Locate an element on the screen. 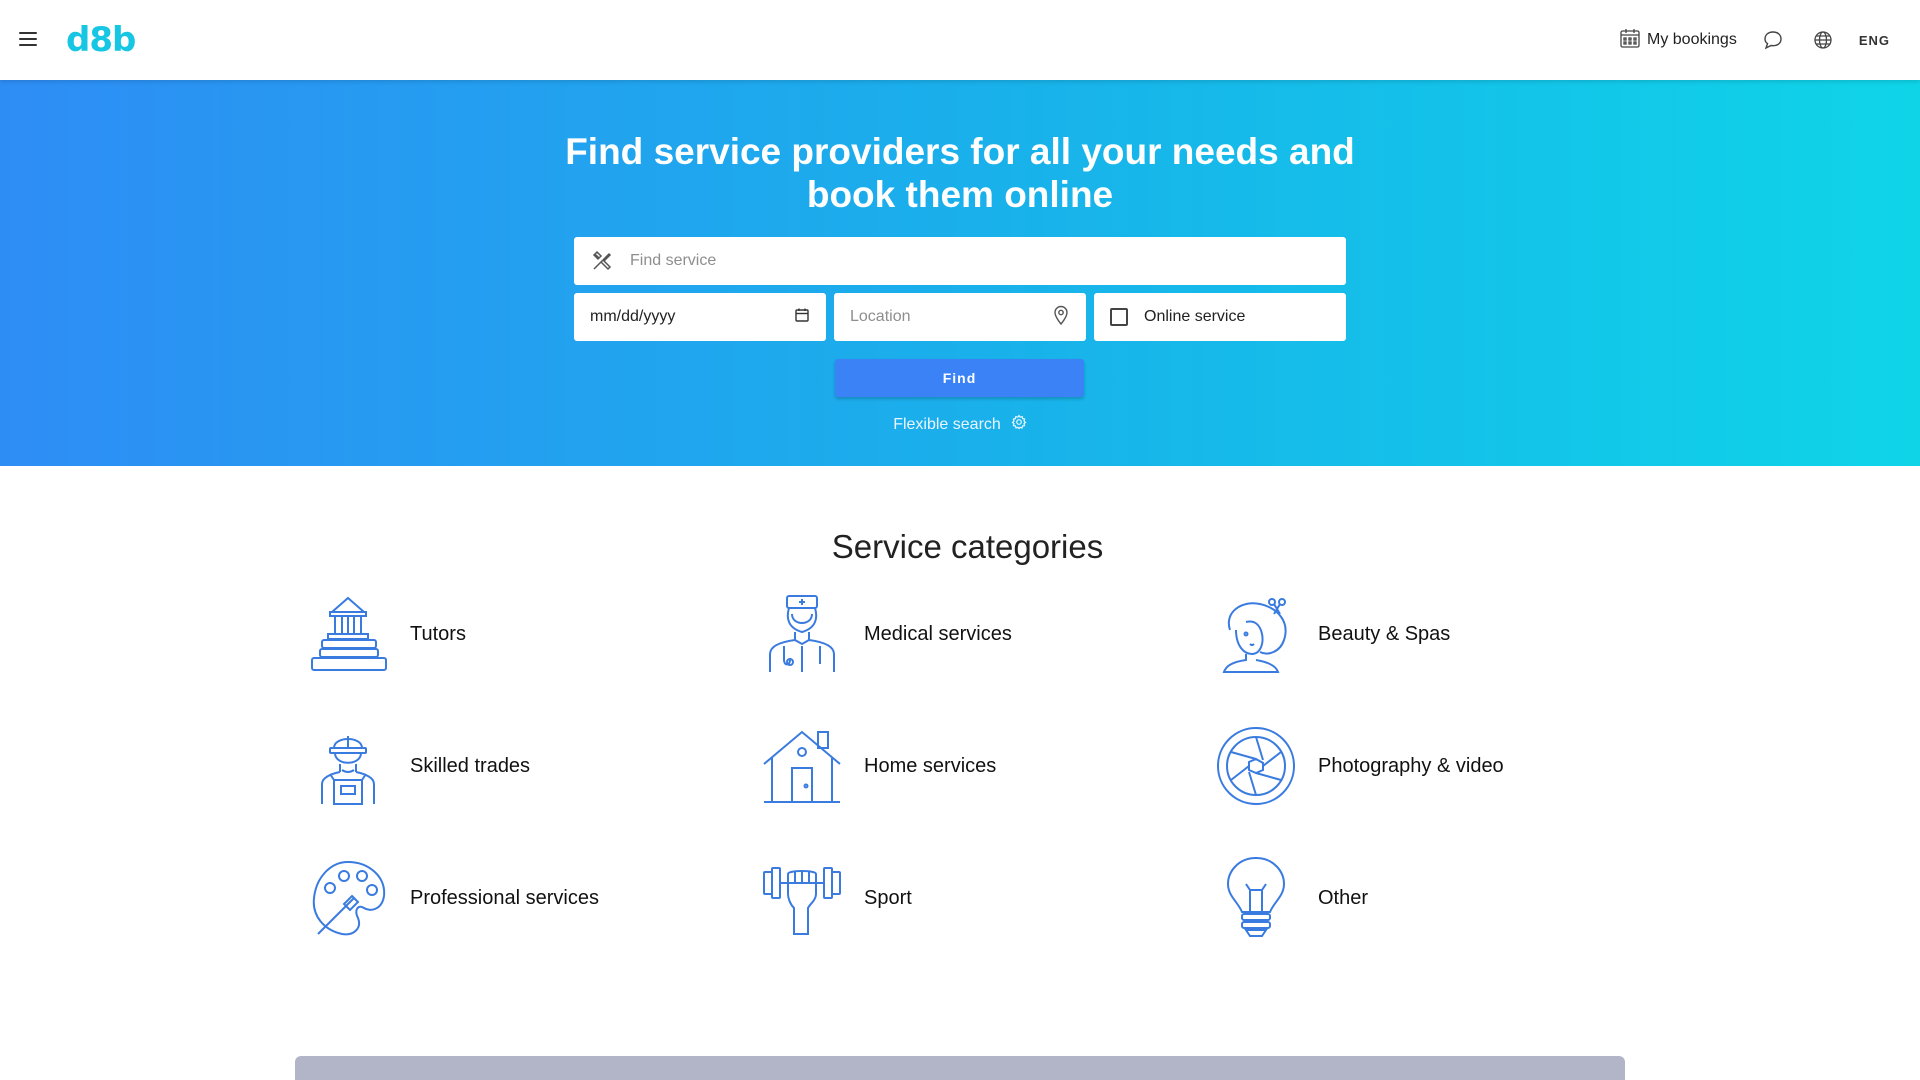 This screenshot has width=1920, height=1080. checkbox-box is located at coordinates (1119, 317).